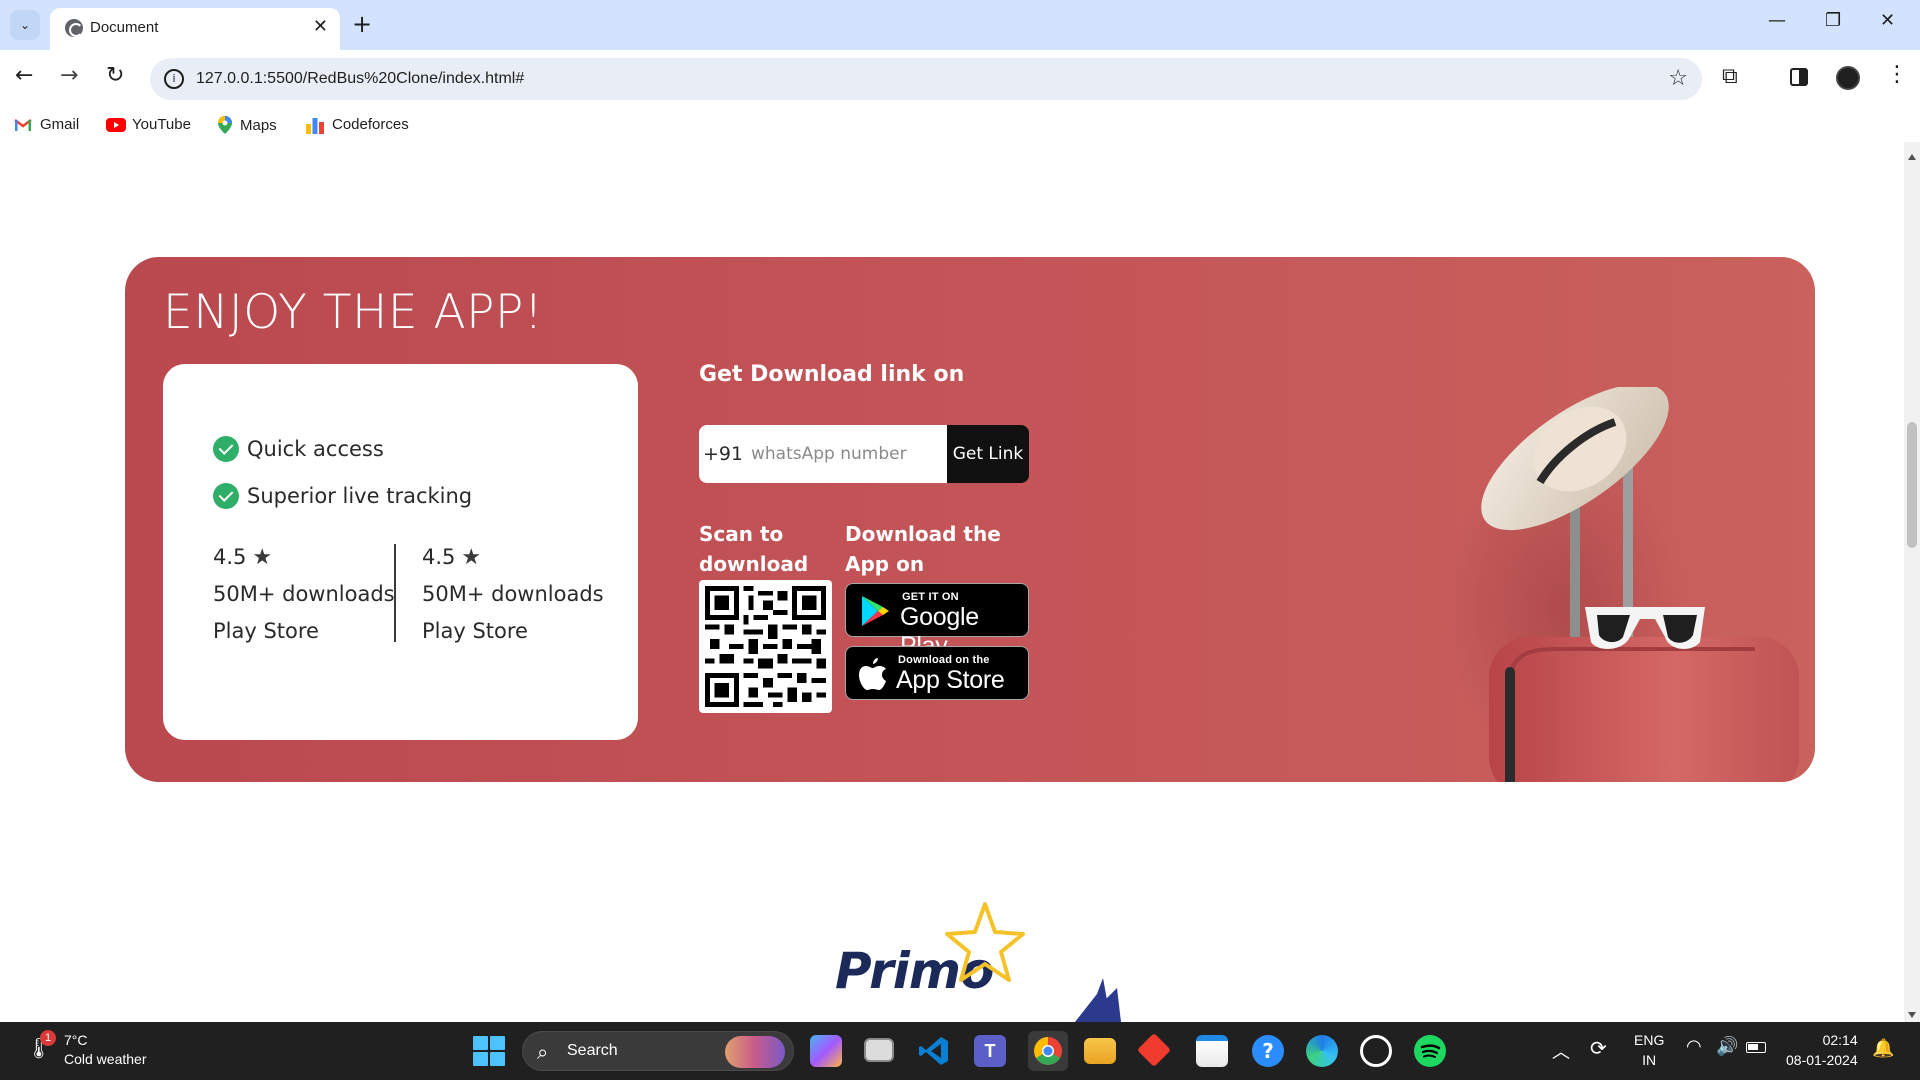  I want to click on show-hidden-icons-chevron-icon: ︿, so click(1561, 1051).